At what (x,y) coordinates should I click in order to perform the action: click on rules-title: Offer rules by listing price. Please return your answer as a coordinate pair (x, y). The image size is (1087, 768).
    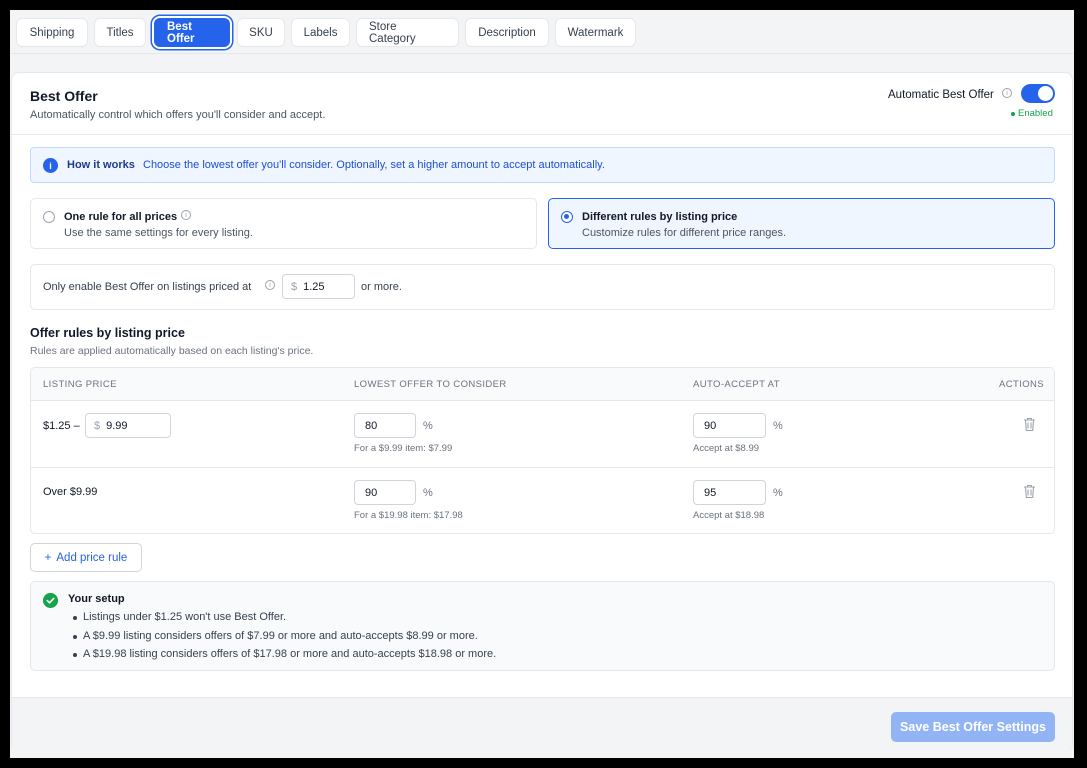
    Looking at the image, I should click on (107, 333).